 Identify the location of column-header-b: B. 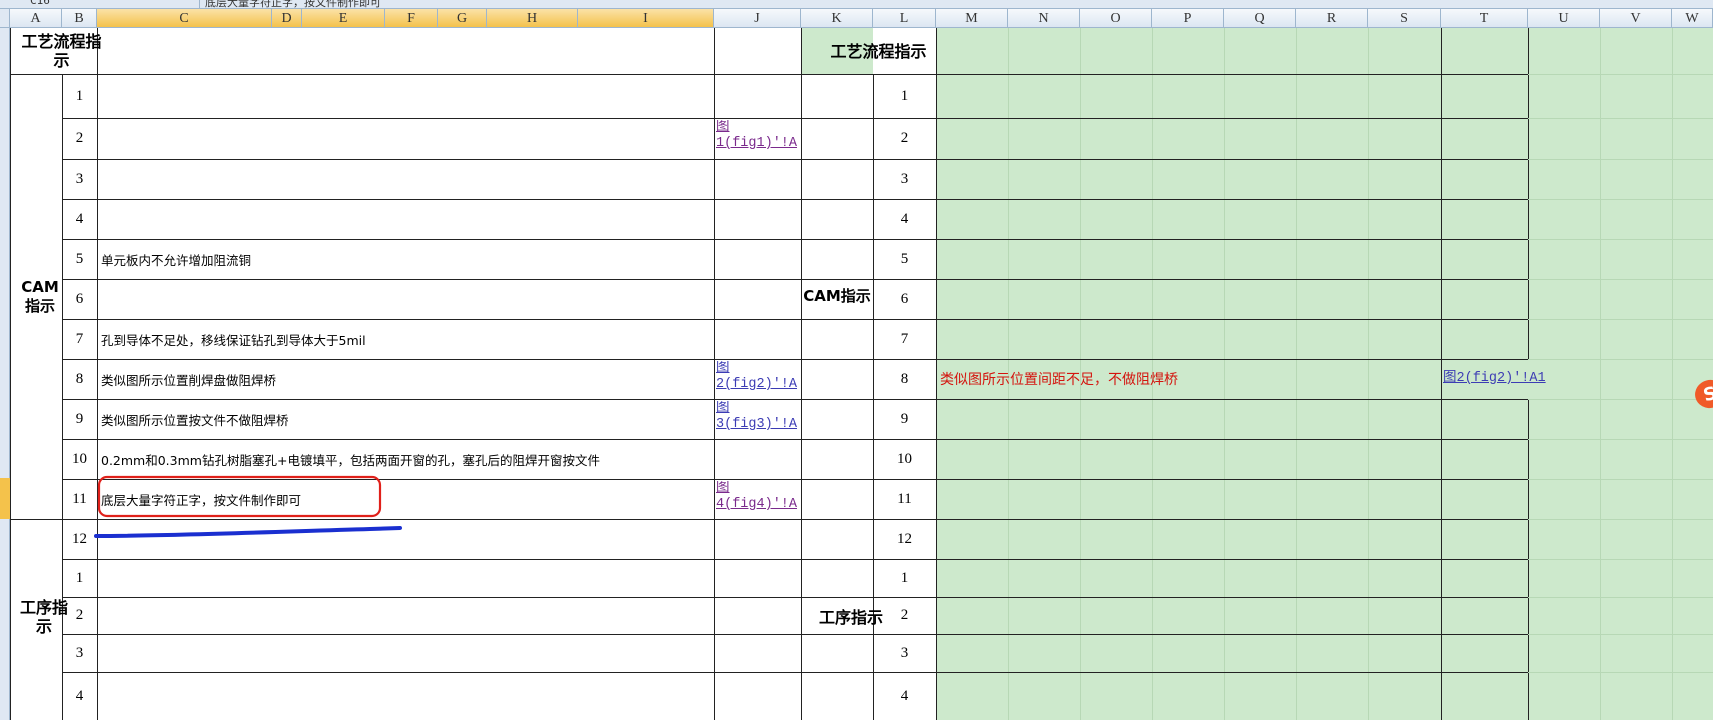
(79, 18).